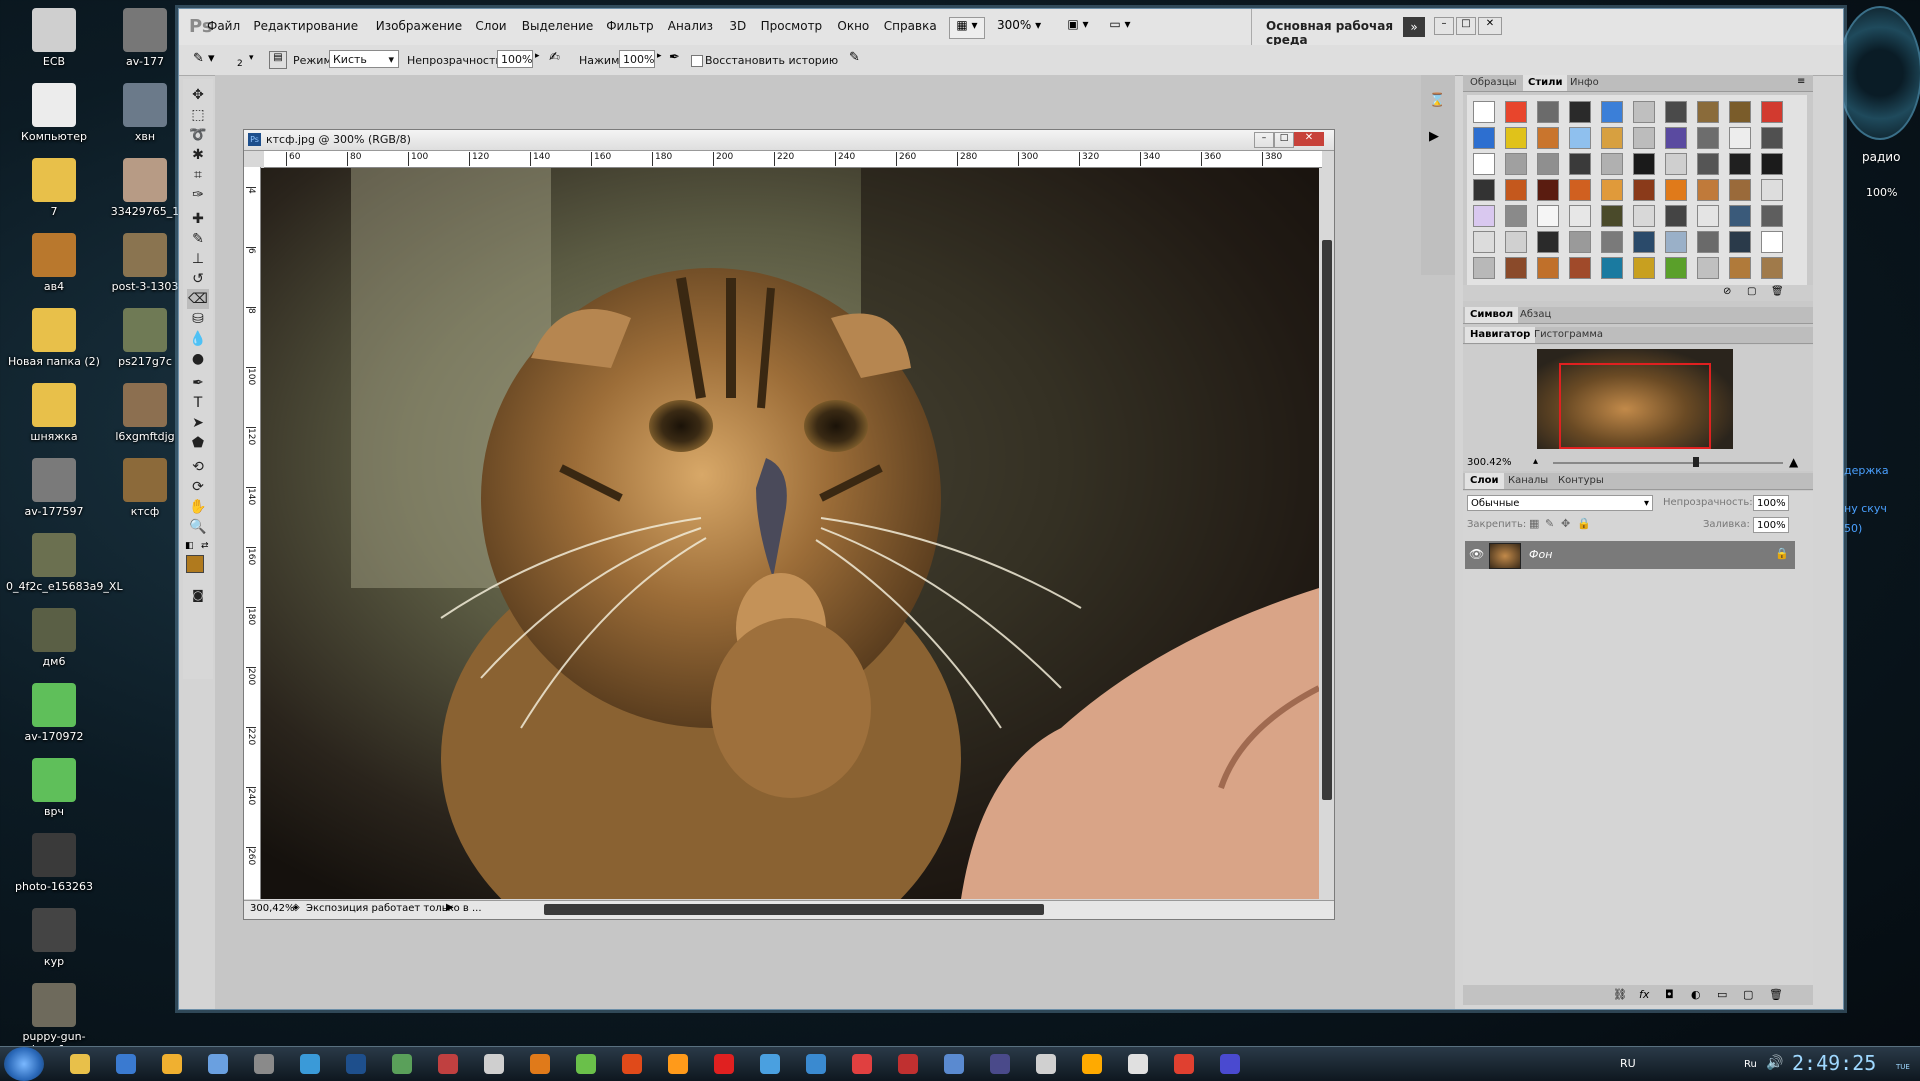 This screenshot has height=1081, width=1920. Describe the element at coordinates (198, 239) in the screenshot. I see `brush-tool-icon: ✎` at that location.